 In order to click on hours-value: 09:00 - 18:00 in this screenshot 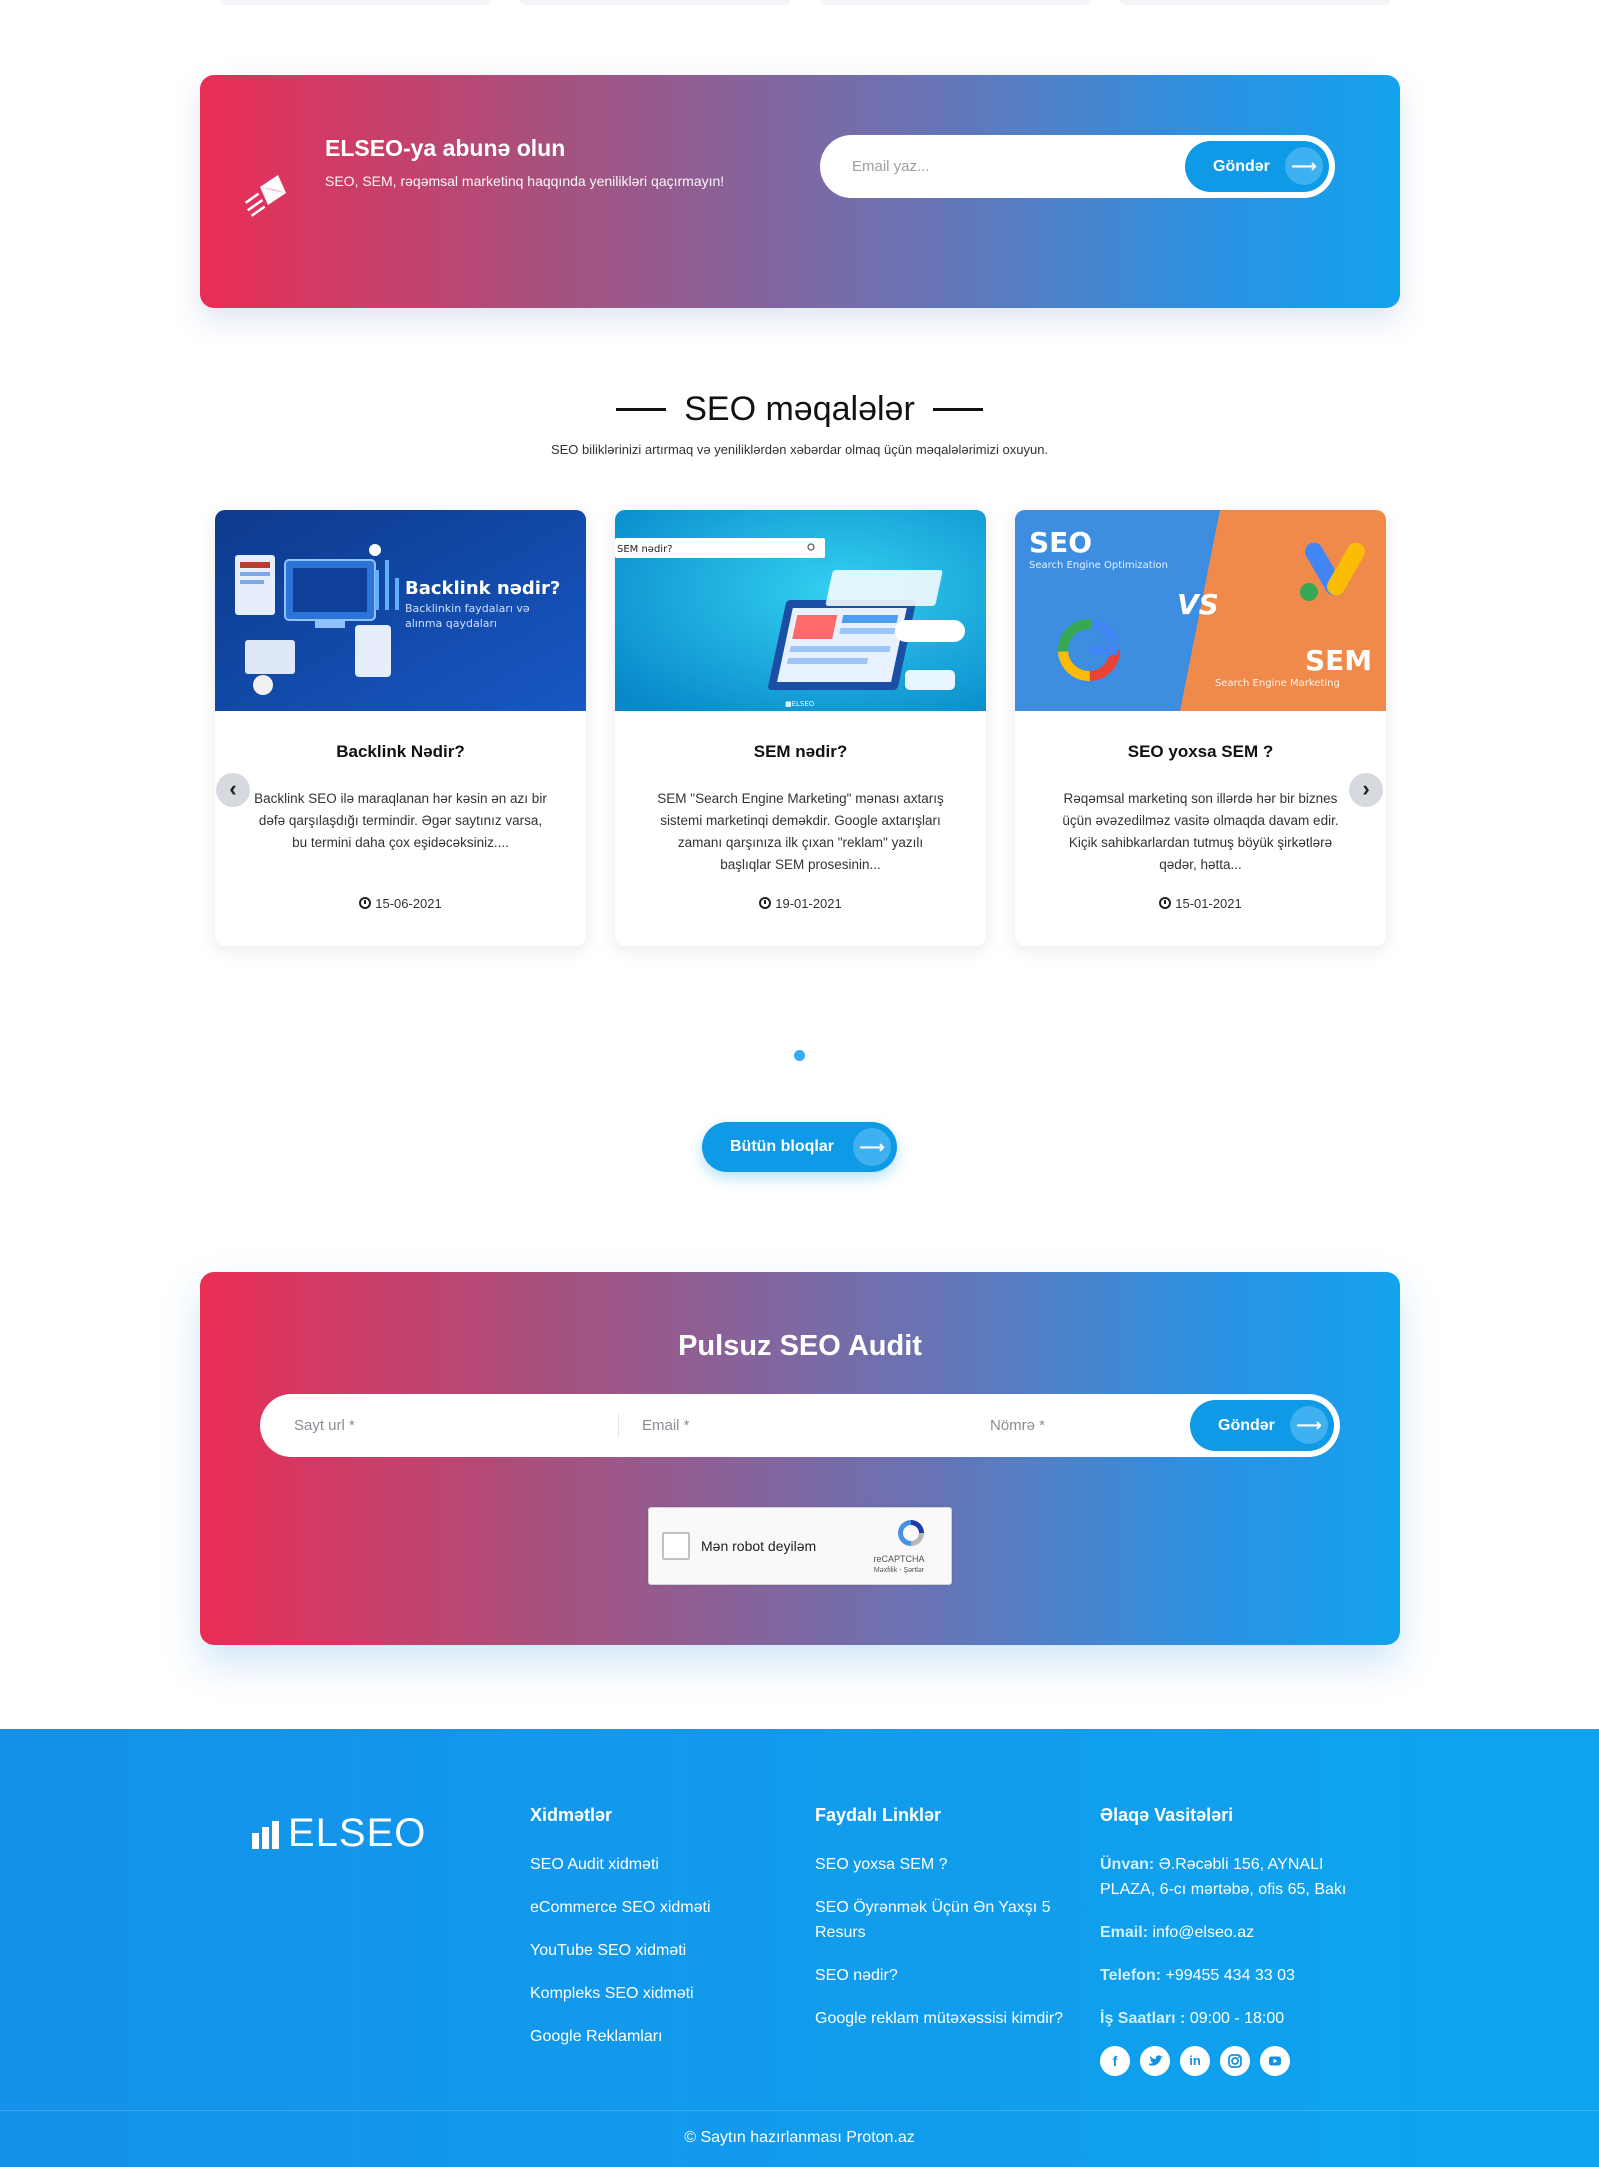, I will do `click(1237, 2018)`.